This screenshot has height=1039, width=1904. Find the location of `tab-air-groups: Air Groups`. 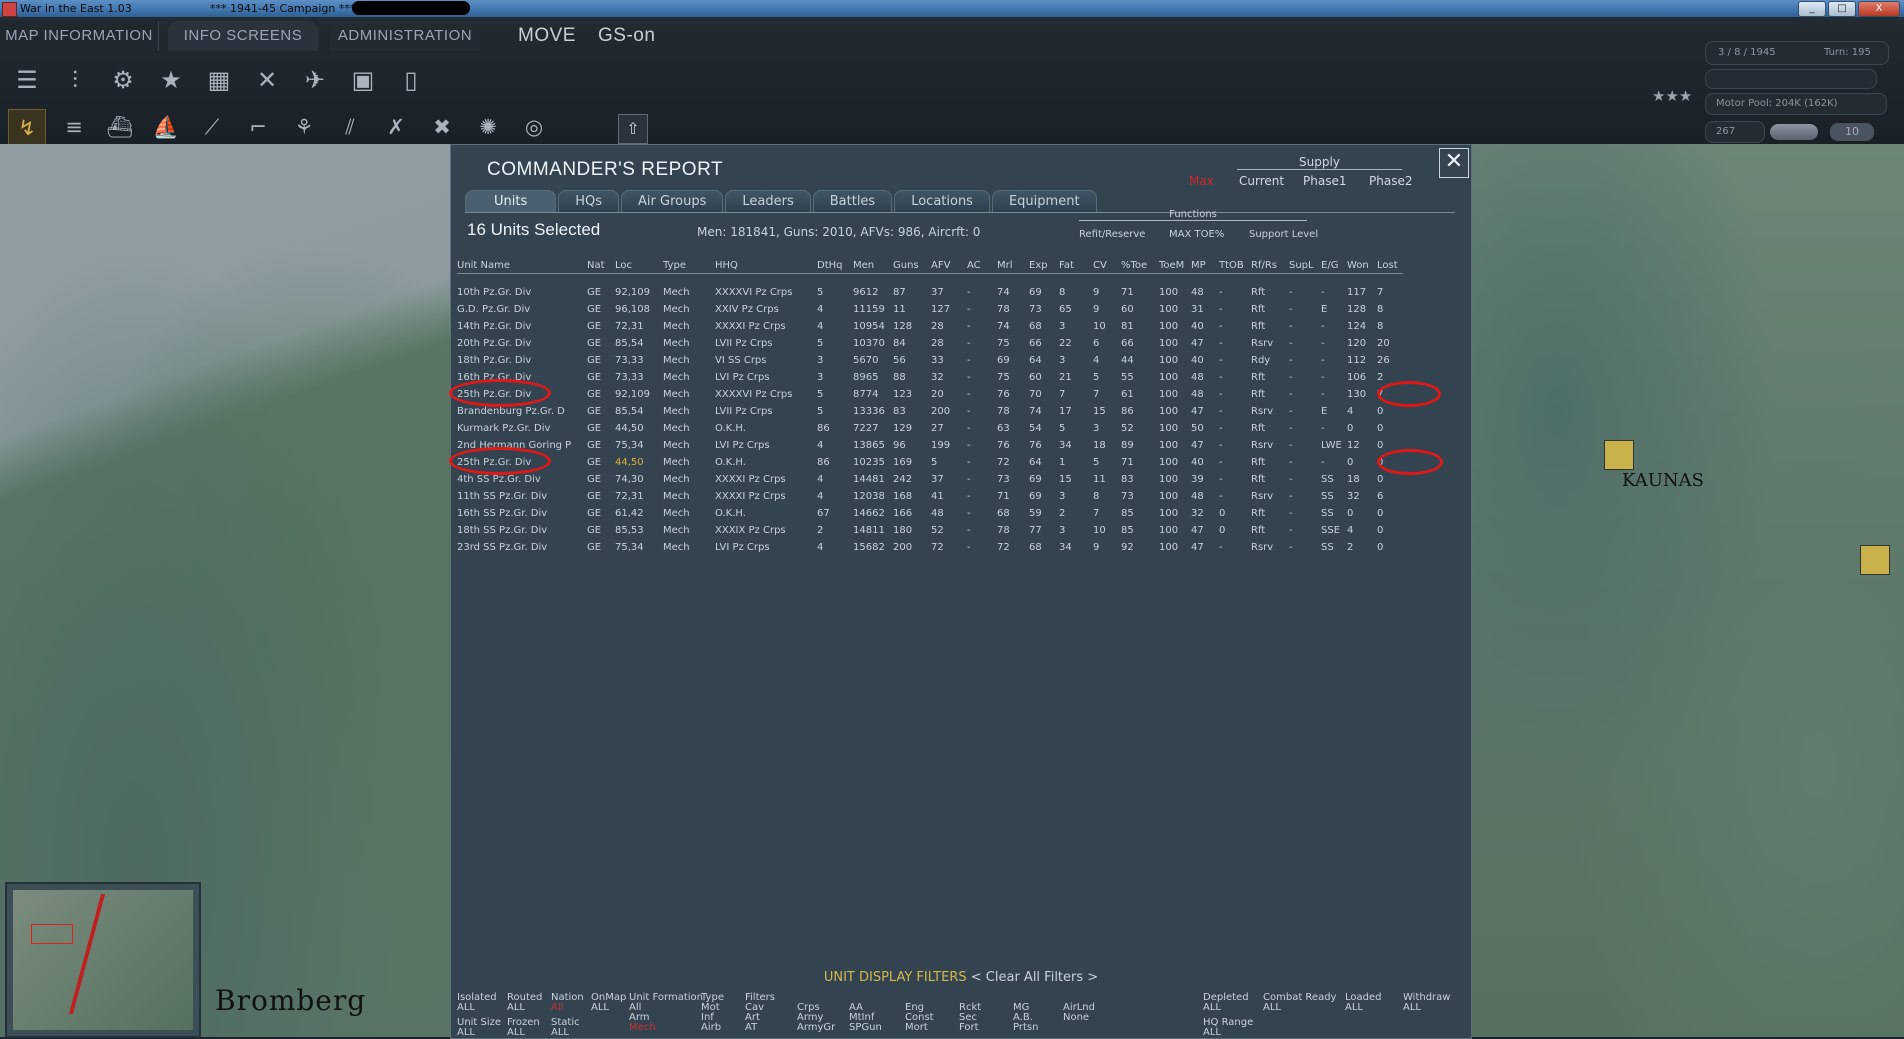

tab-air-groups: Air Groups is located at coordinates (672, 201).